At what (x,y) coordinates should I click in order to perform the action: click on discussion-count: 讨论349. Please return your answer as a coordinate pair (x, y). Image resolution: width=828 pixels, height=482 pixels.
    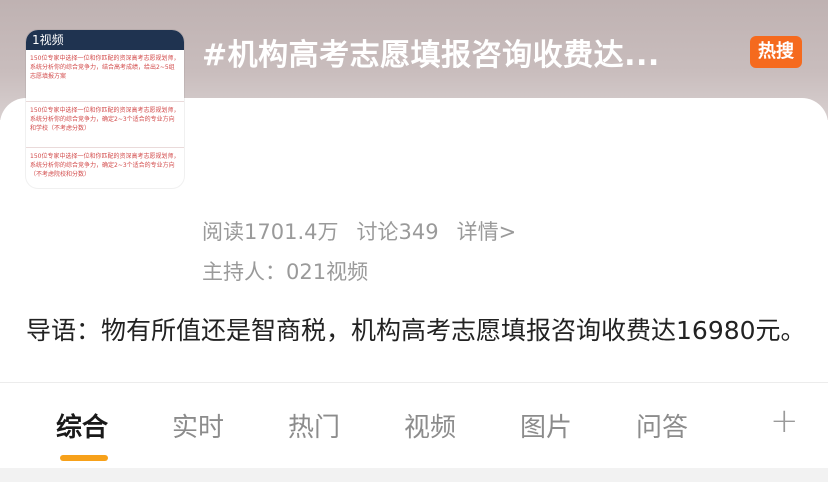
    Looking at the image, I should click on (397, 232).